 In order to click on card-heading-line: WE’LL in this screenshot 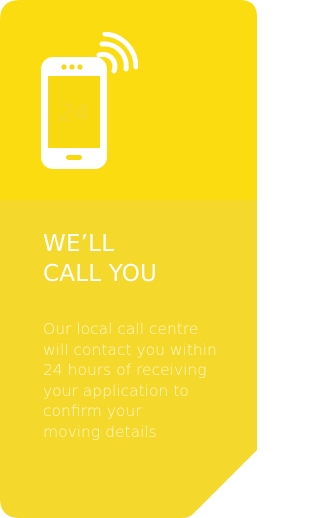, I will do `click(79, 244)`.